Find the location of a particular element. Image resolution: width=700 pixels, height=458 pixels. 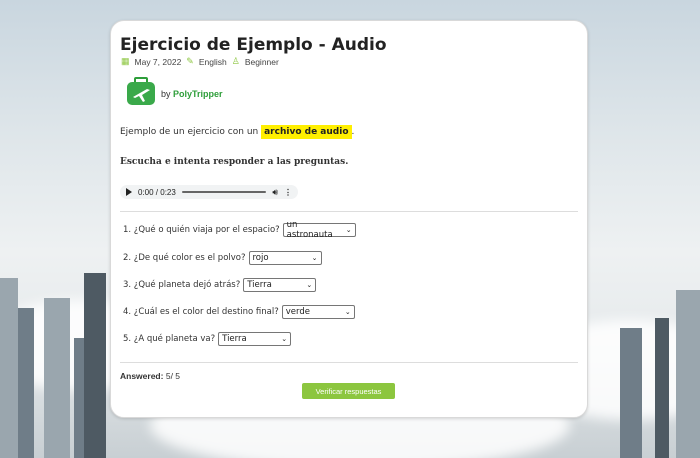

author-link: PolyTripper is located at coordinates (198, 94).